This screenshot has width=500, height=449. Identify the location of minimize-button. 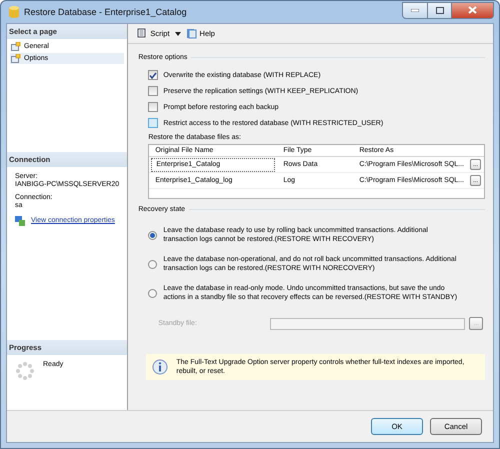
(415, 10).